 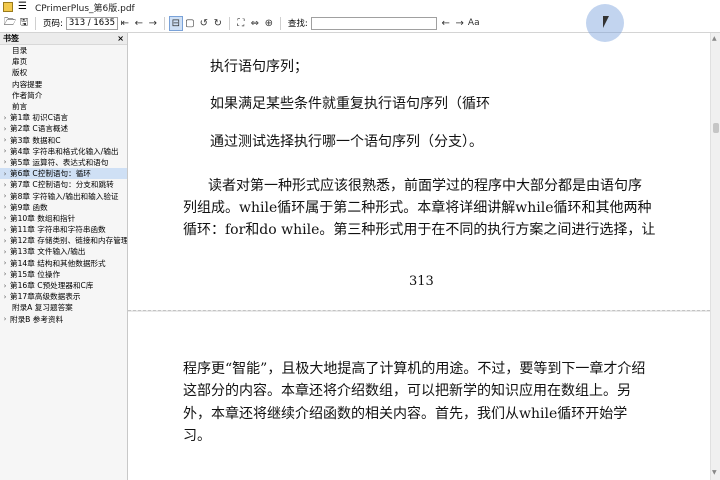 What do you see at coordinates (63, 106) in the screenshot?
I see `bookmark-item: 前言` at bounding box center [63, 106].